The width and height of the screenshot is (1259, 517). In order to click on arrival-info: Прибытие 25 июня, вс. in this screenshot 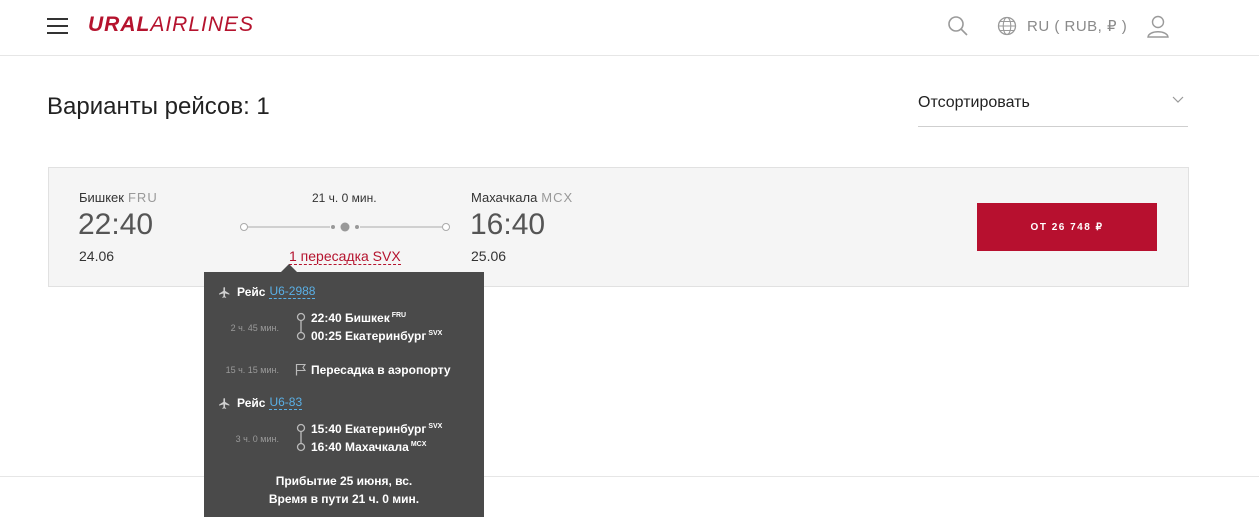, I will do `click(344, 481)`.